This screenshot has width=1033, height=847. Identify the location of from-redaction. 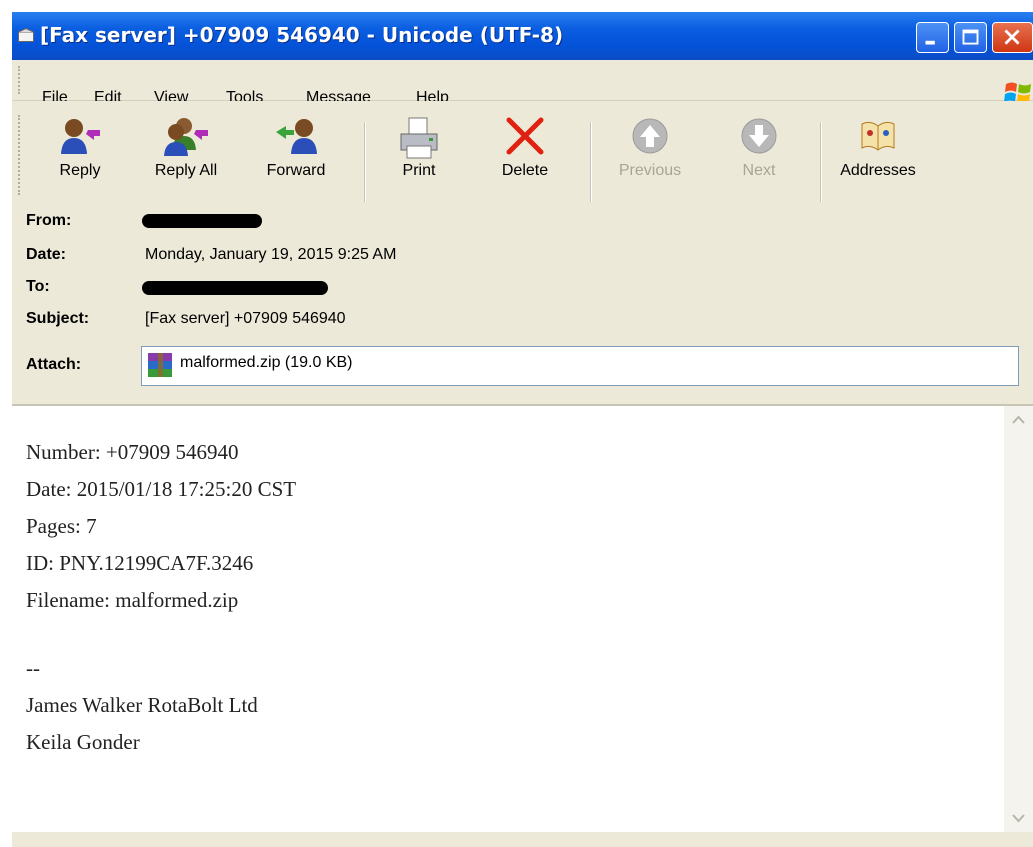
(202, 221).